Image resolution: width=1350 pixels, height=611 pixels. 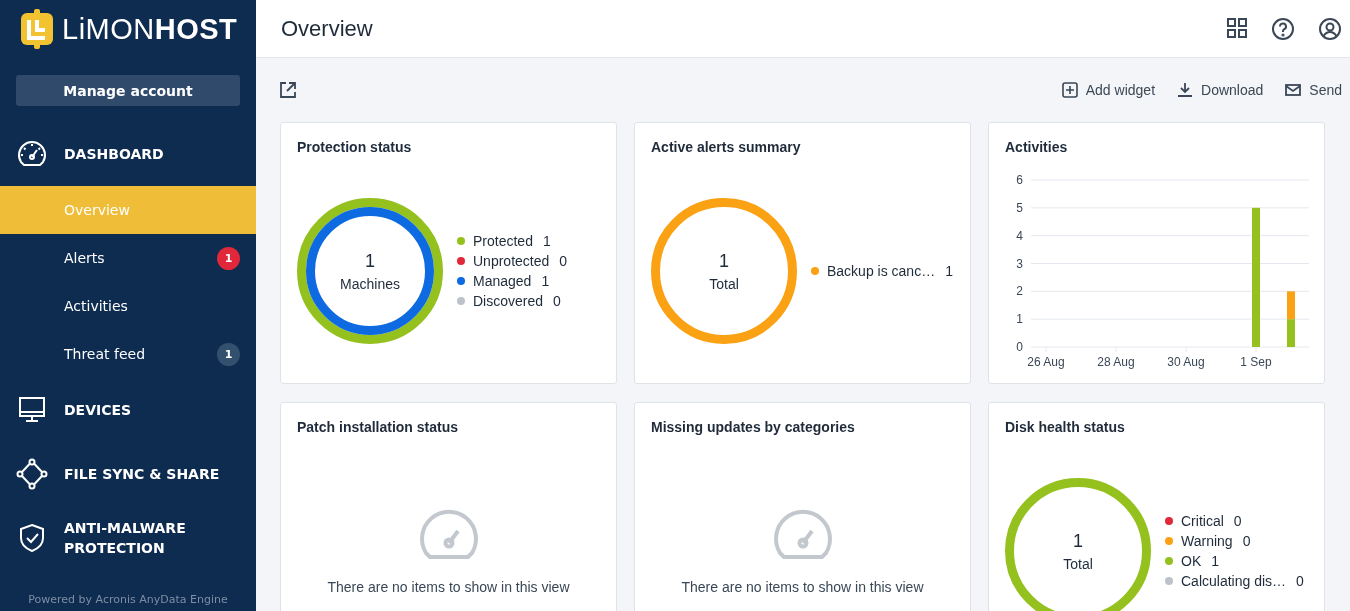 I want to click on x-tick-label: 1 Sep, so click(x=1256, y=362).